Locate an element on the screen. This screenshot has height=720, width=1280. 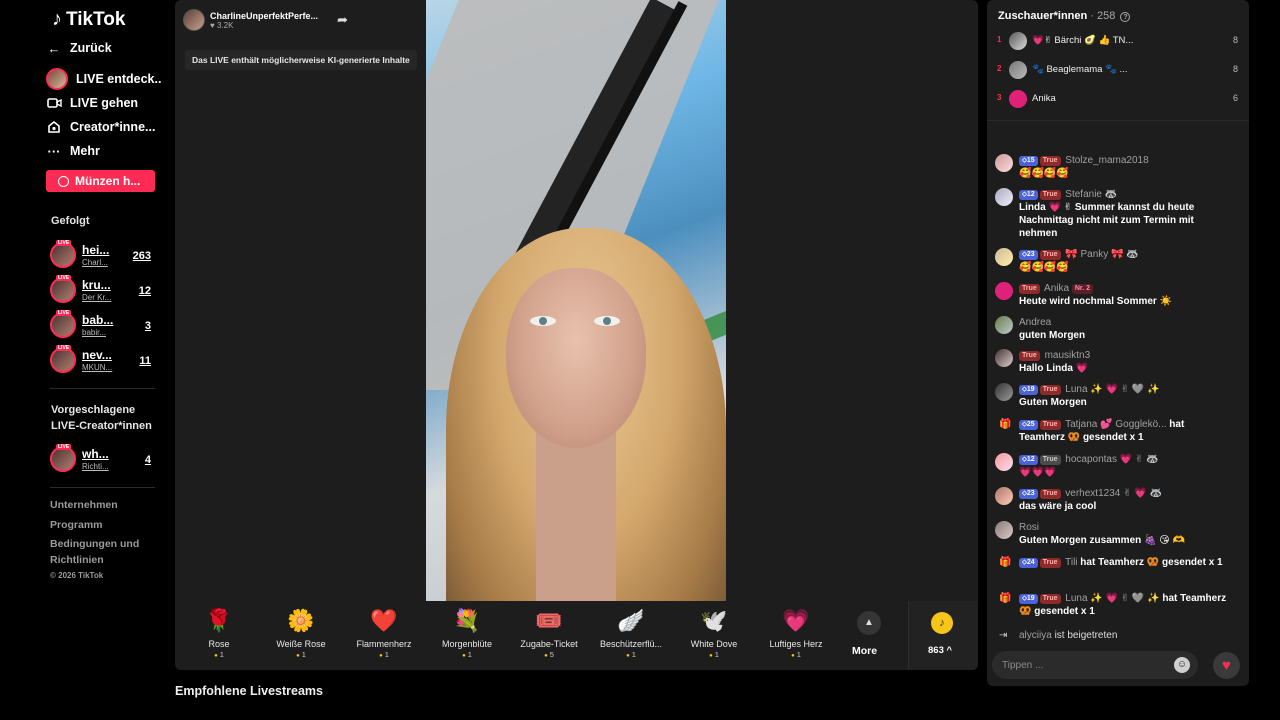
chevron-up-icon: ▲ is located at coordinates (869, 623).